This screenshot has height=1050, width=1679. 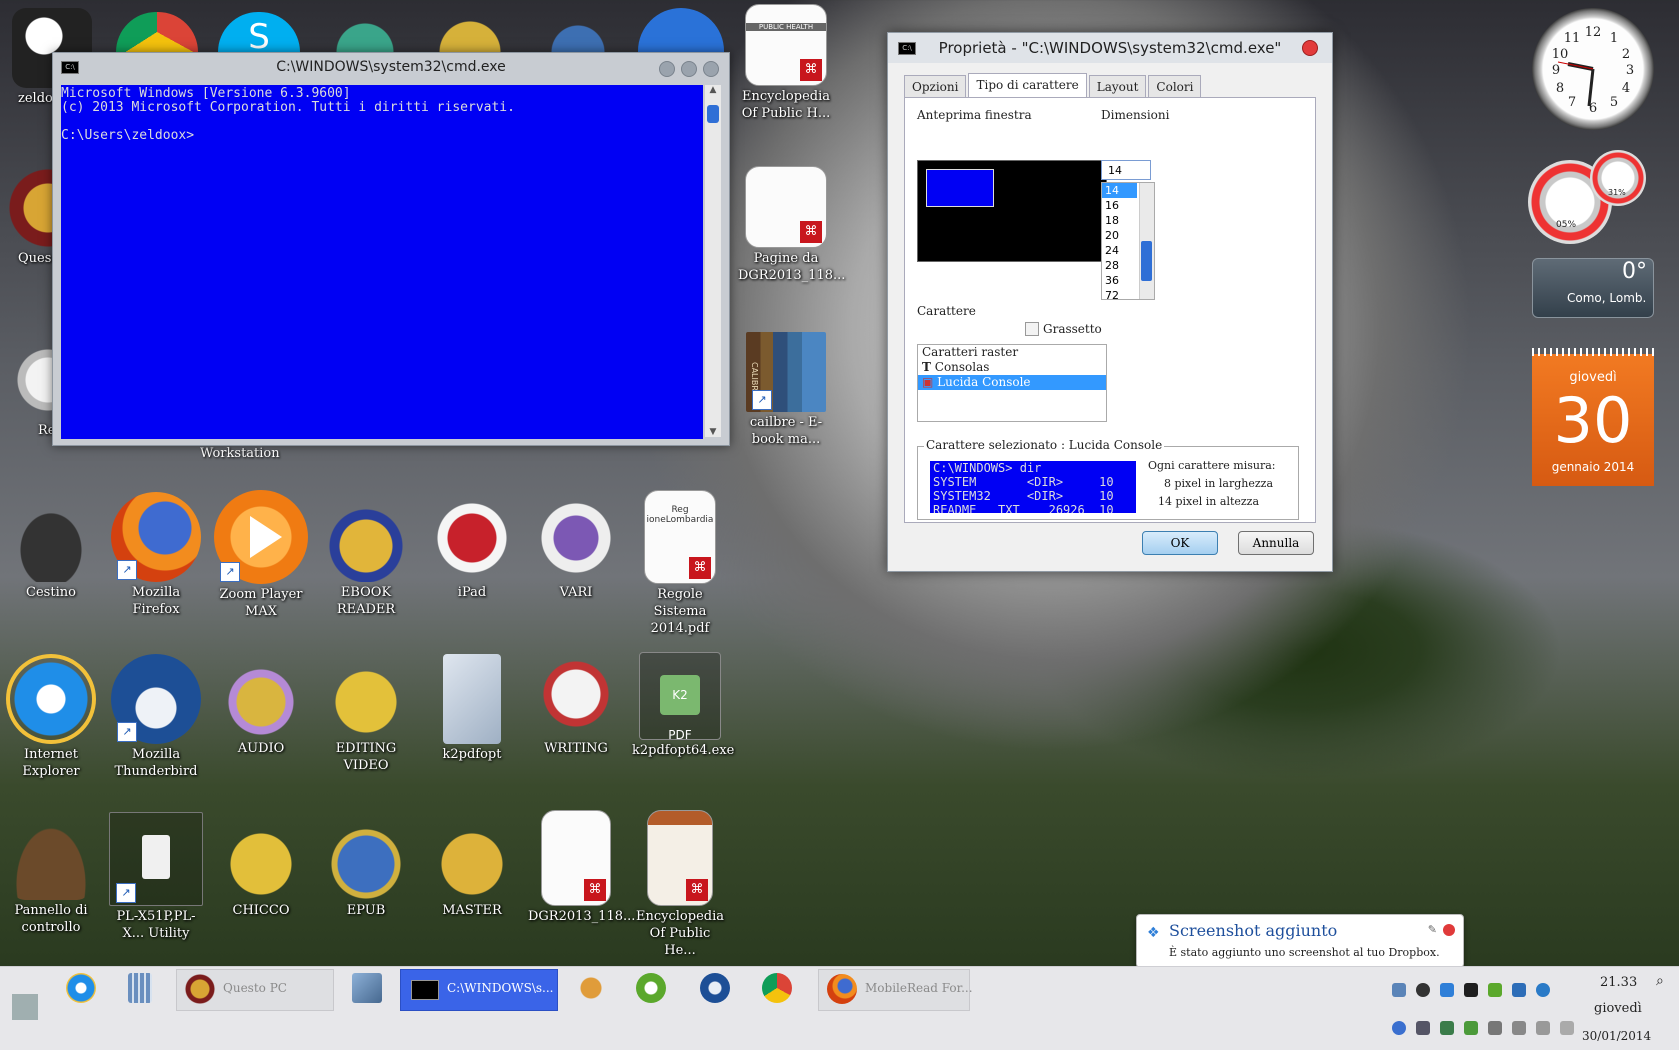 I want to click on sync-tray-icon, so click(x=1399, y=990).